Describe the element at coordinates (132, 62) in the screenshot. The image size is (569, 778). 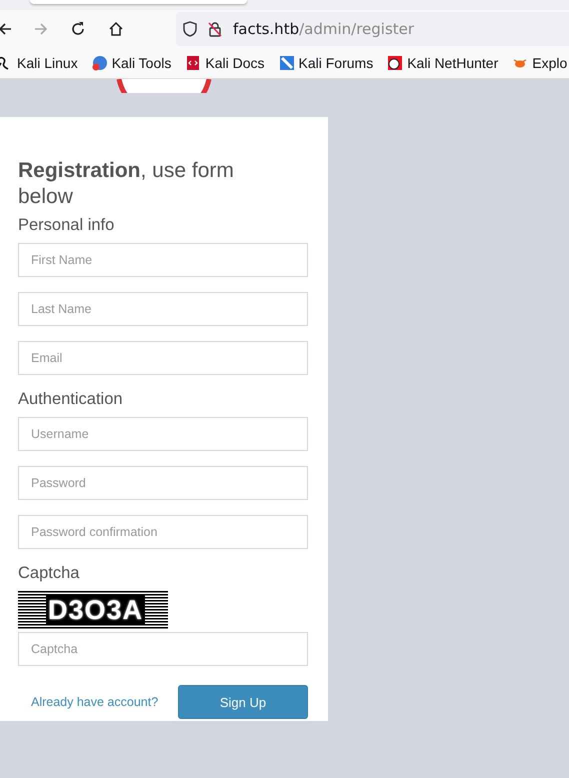
I see `bookmark-item: Kali Tools` at that location.